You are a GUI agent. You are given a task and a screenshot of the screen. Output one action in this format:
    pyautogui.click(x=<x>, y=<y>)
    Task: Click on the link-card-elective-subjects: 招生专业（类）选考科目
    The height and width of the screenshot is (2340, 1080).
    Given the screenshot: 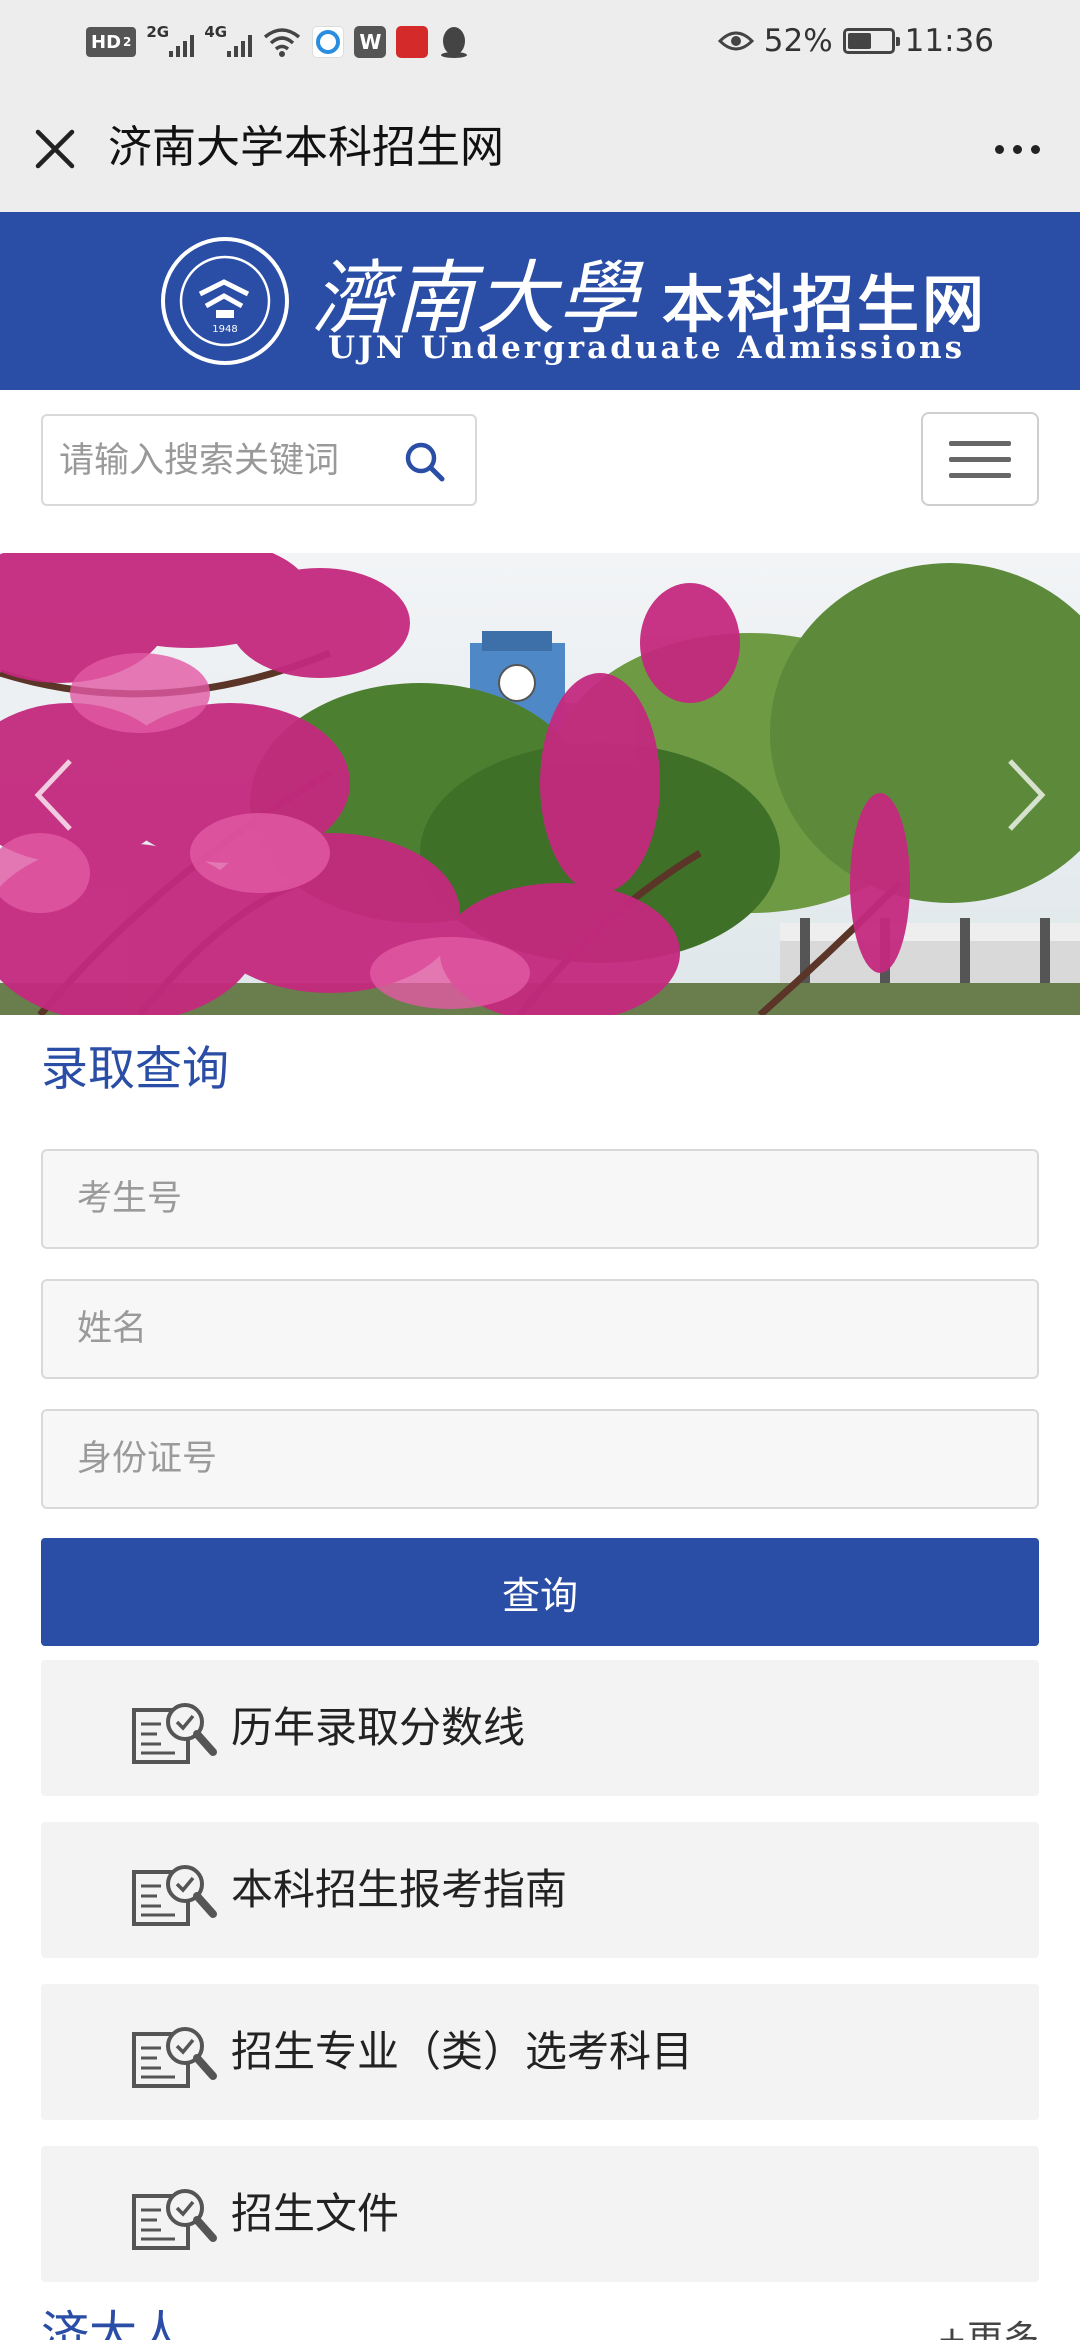 What is the action you would take?
    pyautogui.click(x=540, y=2052)
    